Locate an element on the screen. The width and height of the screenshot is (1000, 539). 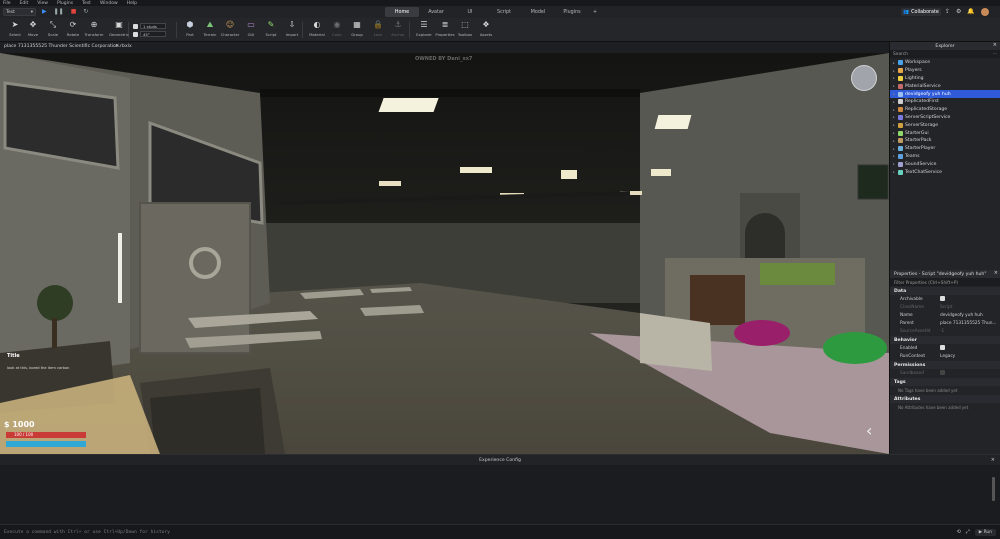
assets-tool-button: ❖ Assets is located at coordinates (486, 30).